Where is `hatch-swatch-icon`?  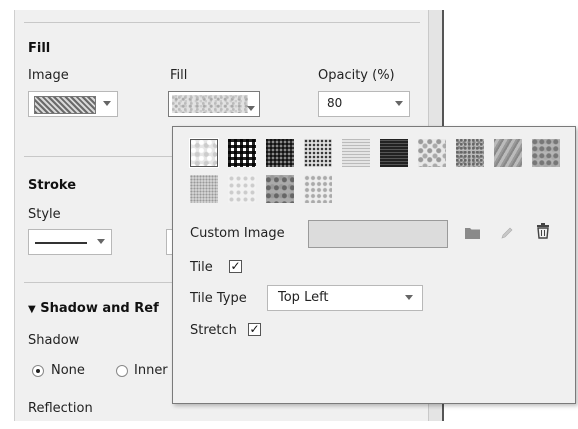 hatch-swatch-icon is located at coordinates (65, 105).